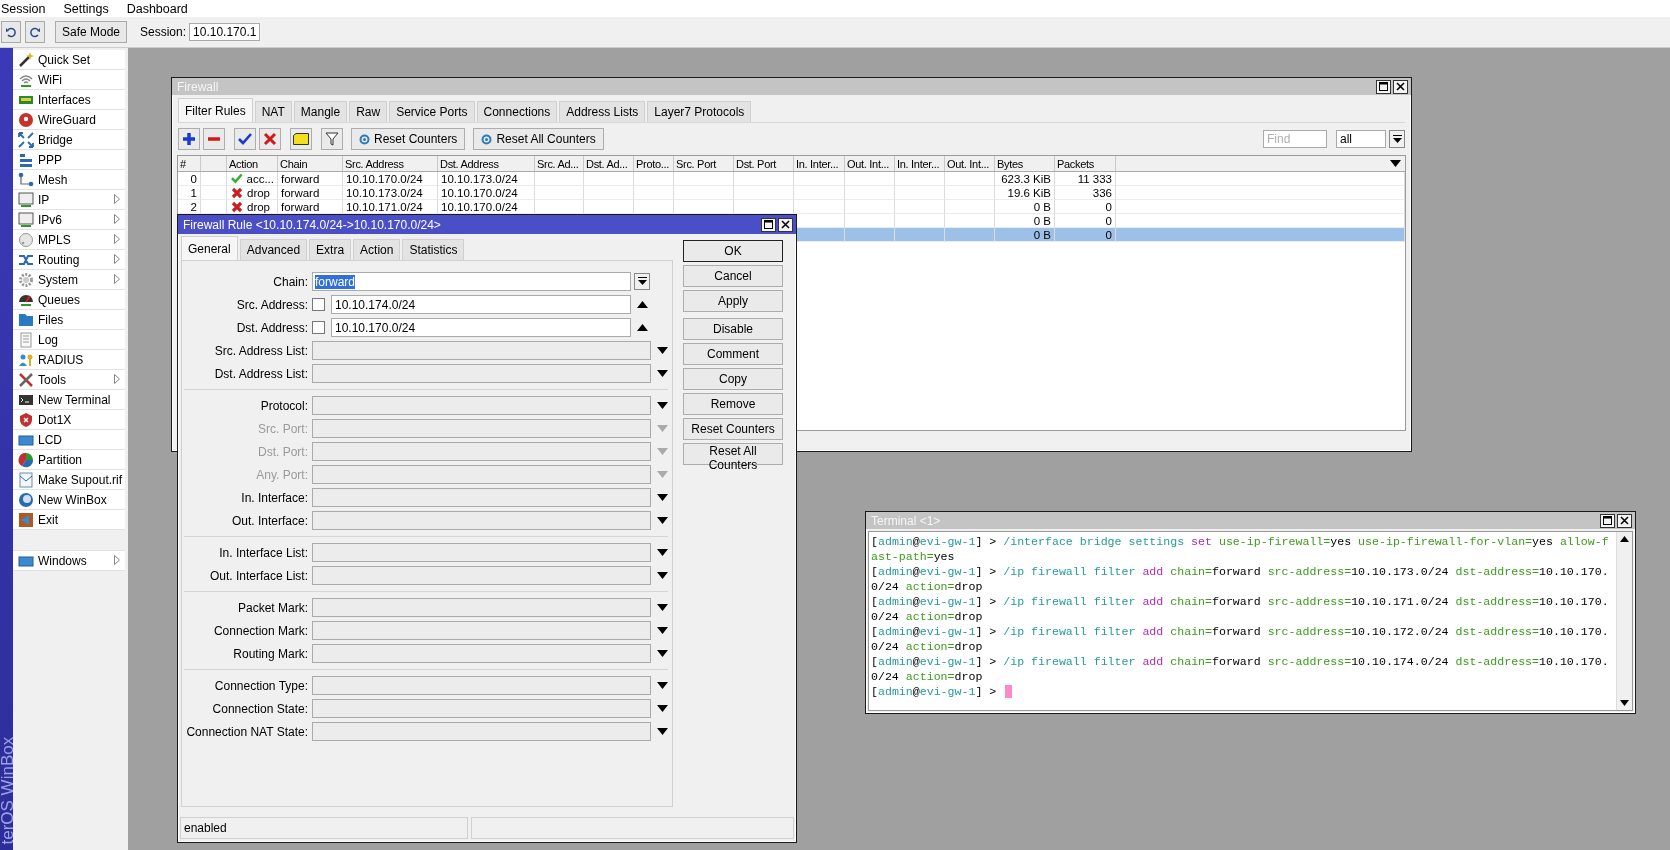 This screenshot has height=850, width=1670. What do you see at coordinates (69, 560) in the screenshot?
I see `menu-item: Windows` at bounding box center [69, 560].